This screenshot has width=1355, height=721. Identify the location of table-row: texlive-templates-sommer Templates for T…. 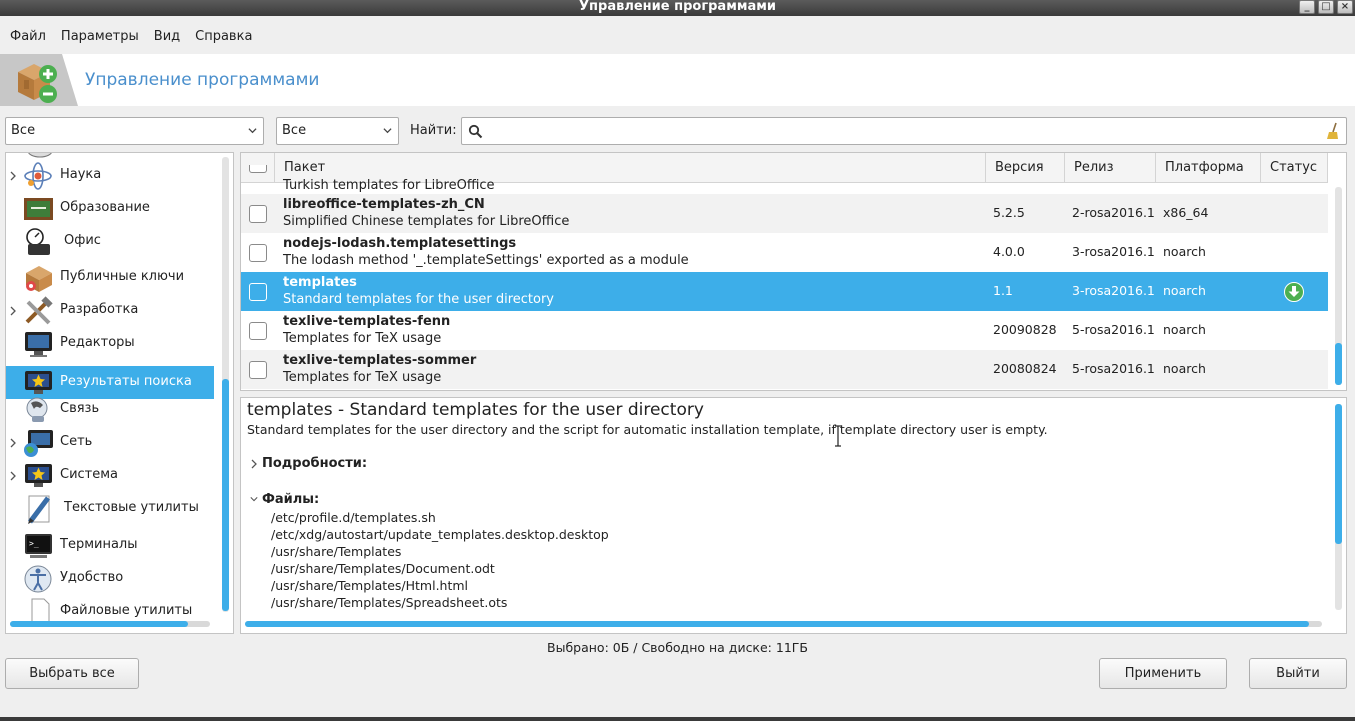
(784, 369).